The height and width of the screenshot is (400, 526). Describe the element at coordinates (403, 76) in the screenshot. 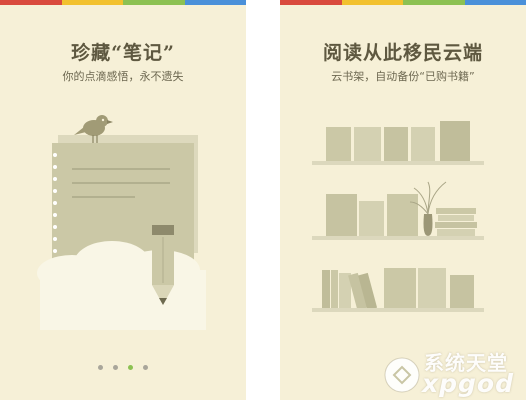

I see `page-subtitle: 云书架，自动备份“已购书籍”` at that location.